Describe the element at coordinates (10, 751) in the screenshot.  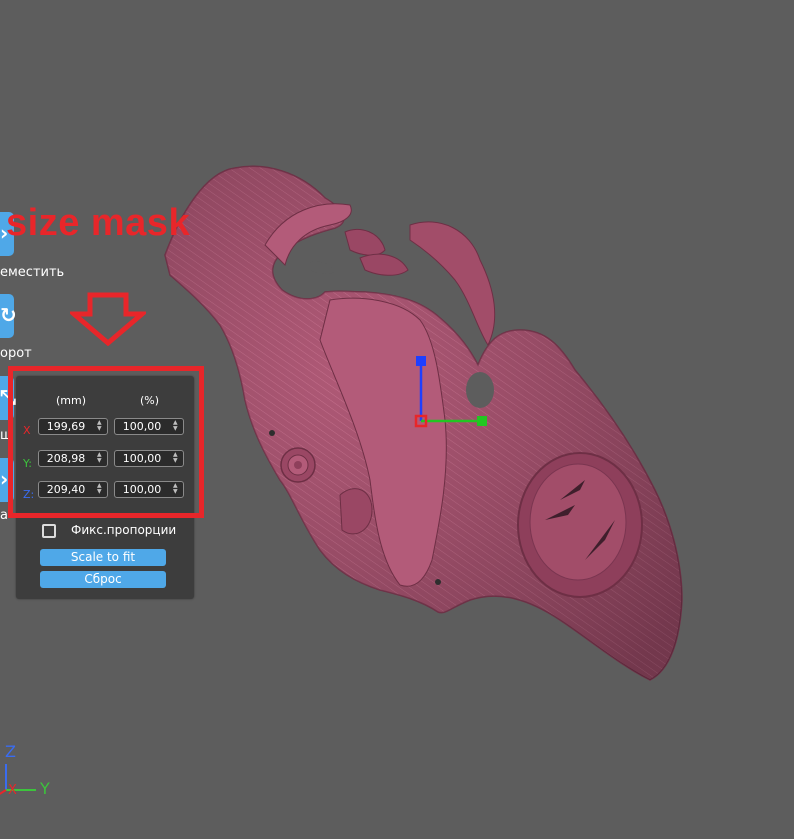
I see `triad-z-label: Z` at that location.